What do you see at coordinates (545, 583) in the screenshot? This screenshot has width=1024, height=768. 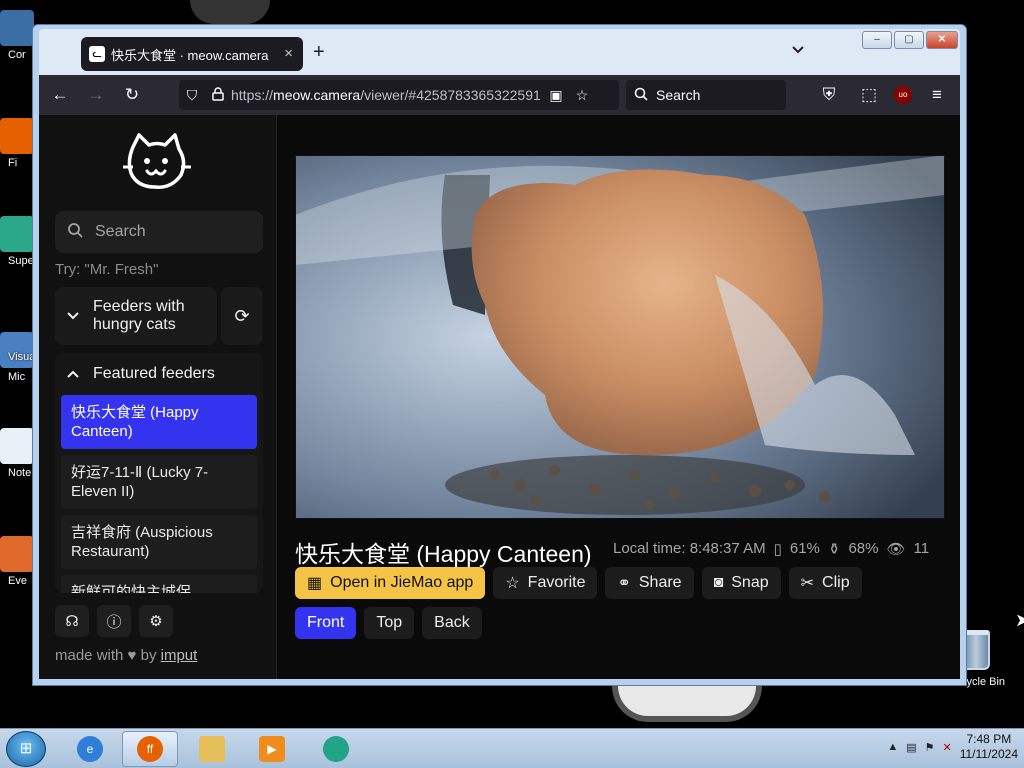 I see `favorite-button: ☆ Favorite` at bounding box center [545, 583].